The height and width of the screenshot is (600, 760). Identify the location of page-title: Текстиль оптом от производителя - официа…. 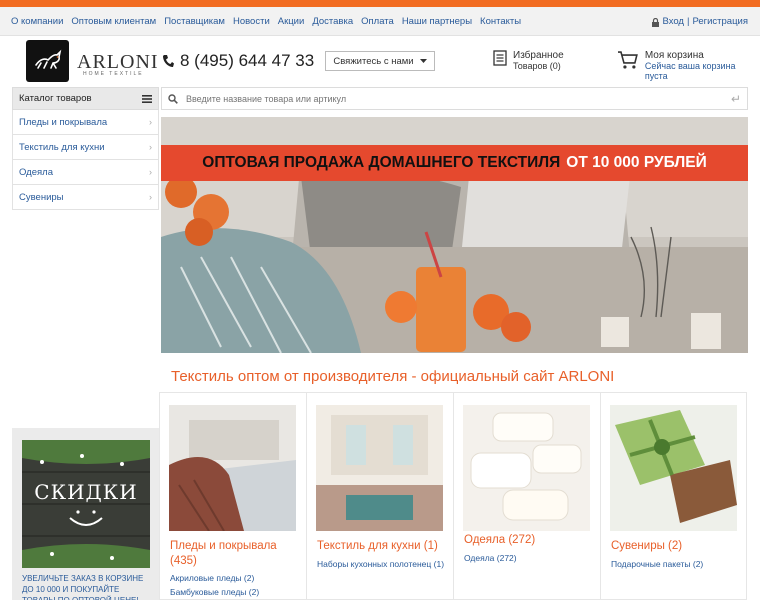
(393, 376).